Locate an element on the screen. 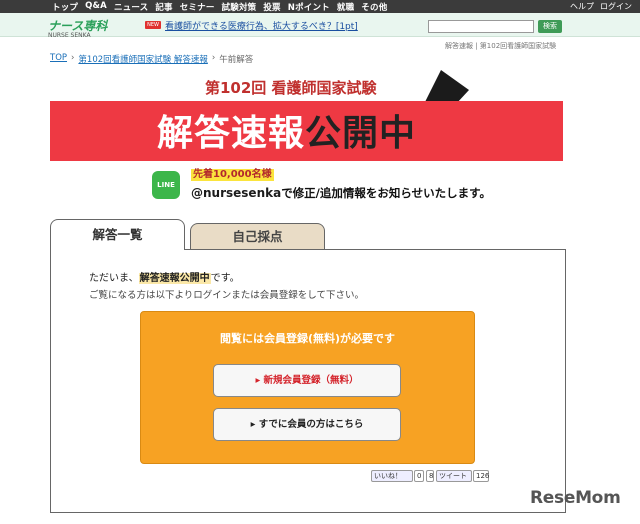 Image resolution: width=640 pixels, height=524 pixels. breadcrumb-exam: 第102回看護師国家試験 解答速報 is located at coordinates (142, 59).